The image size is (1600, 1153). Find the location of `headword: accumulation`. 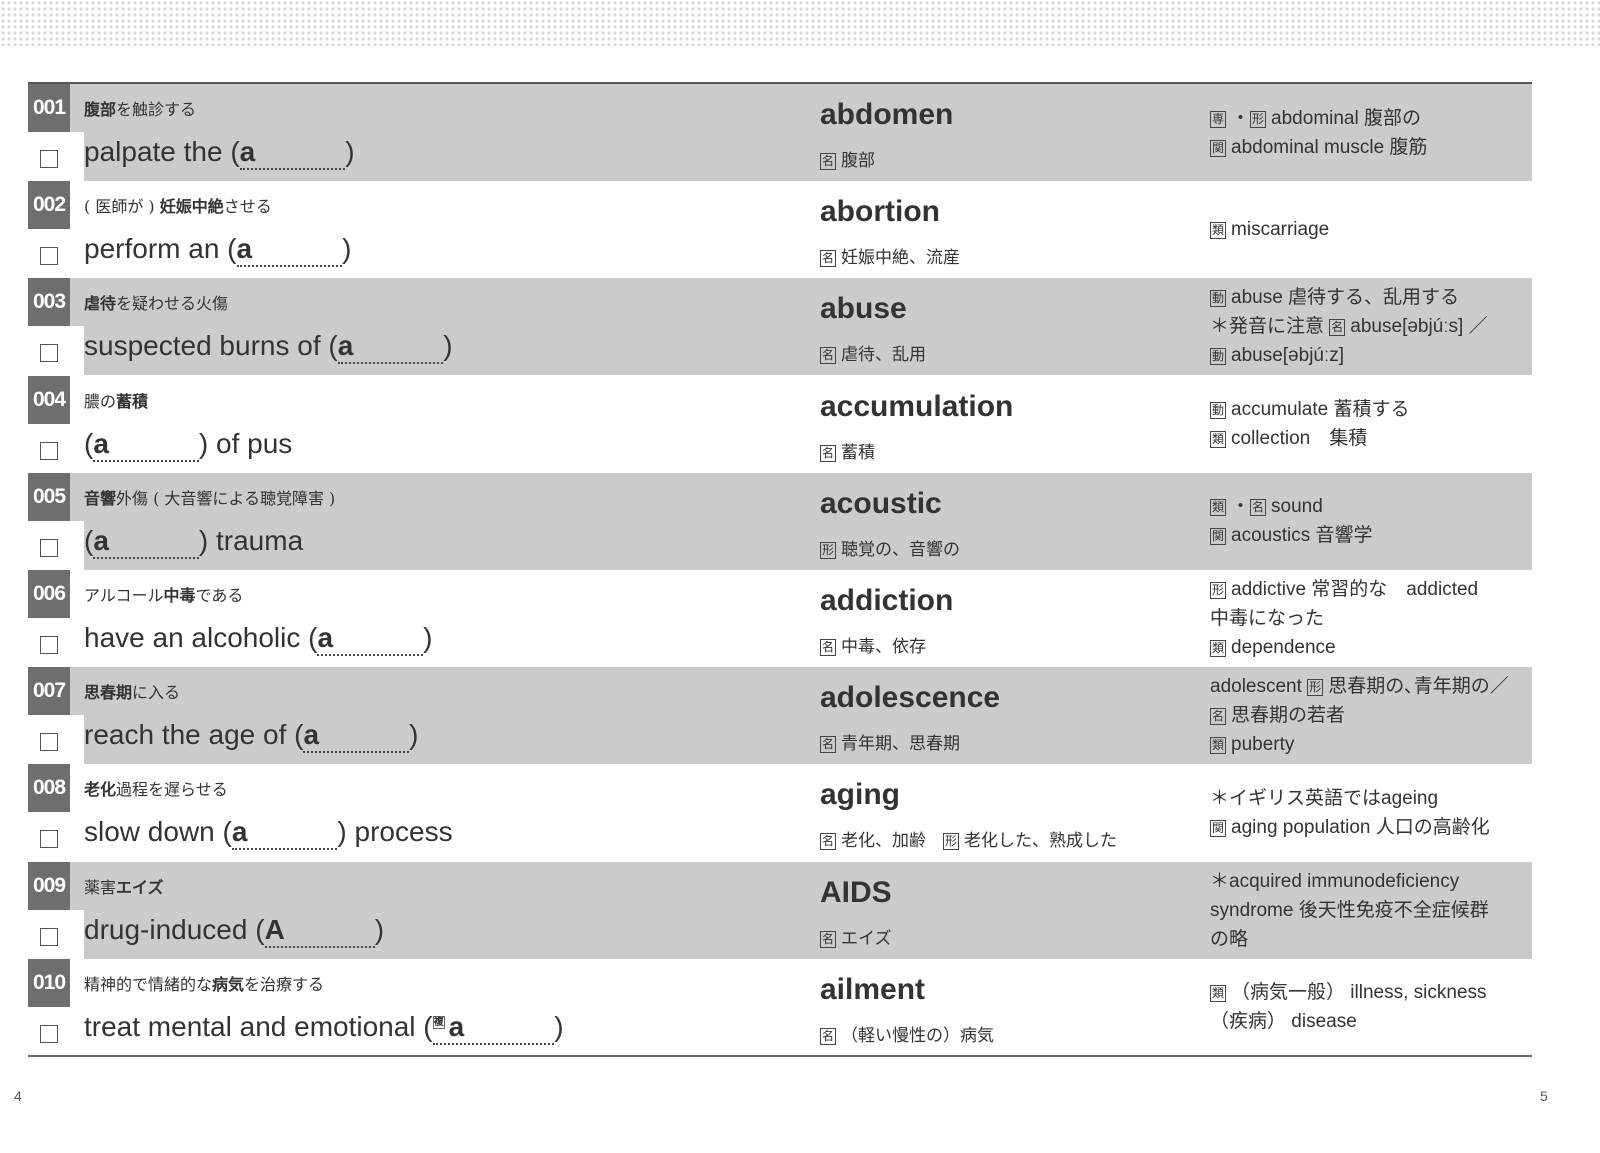

headword: accumulation is located at coordinates (917, 406).